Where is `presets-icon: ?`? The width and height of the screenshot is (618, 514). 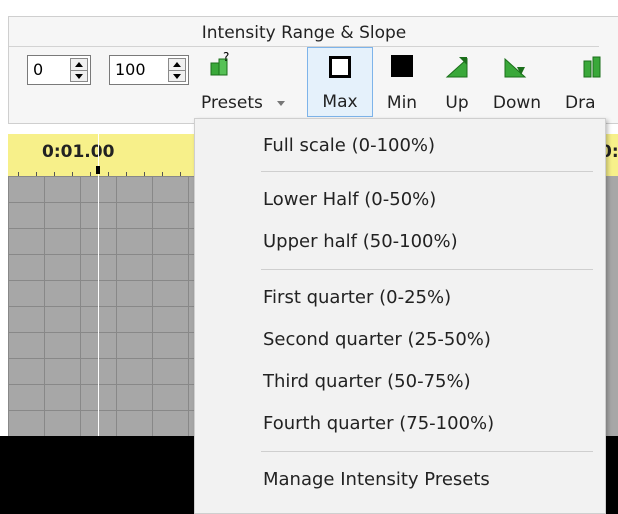
presets-icon: ? is located at coordinates (219, 63).